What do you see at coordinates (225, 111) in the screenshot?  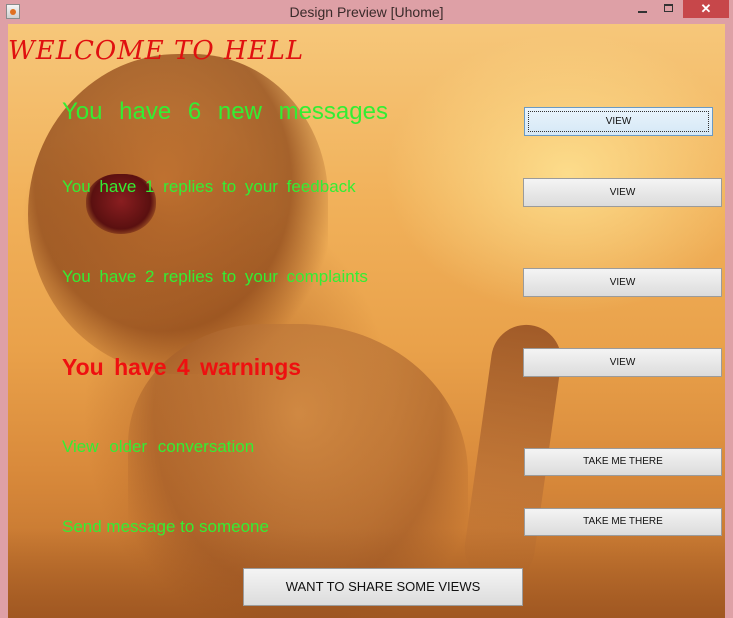 I see `new-messages-label: You have 6 new messages` at bounding box center [225, 111].